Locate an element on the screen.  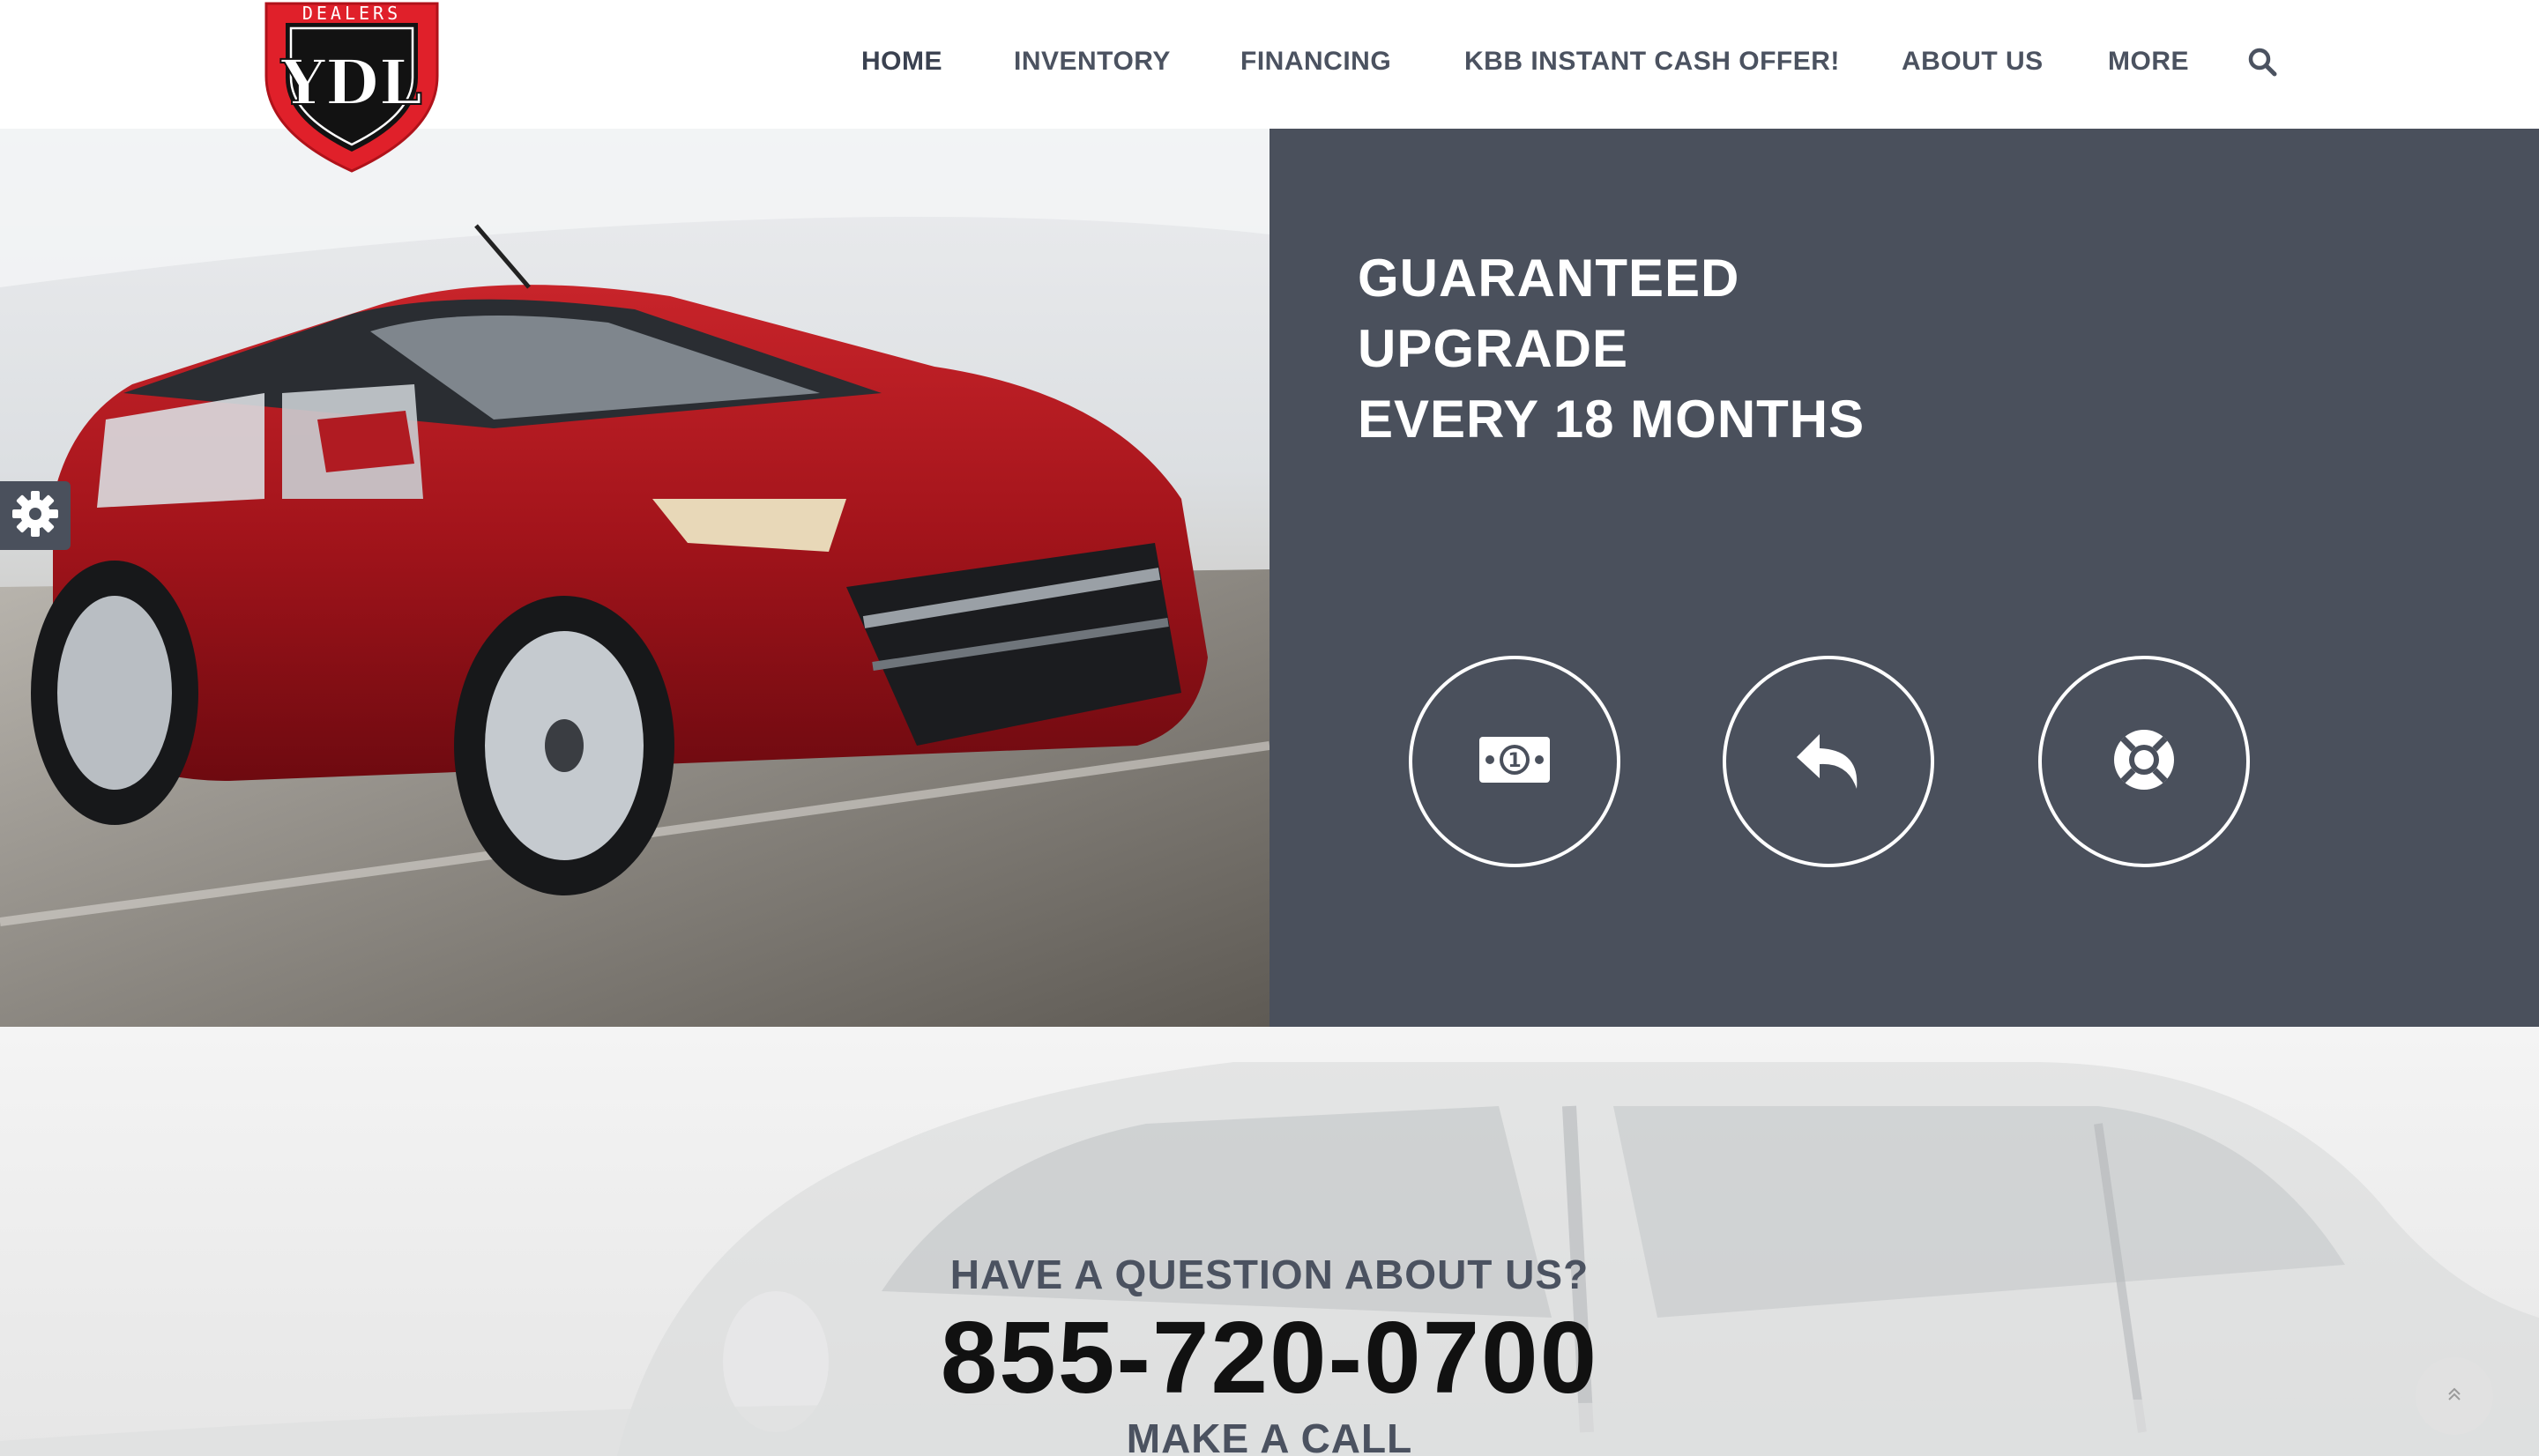
reply-arrow-icon is located at coordinates (1829, 762).